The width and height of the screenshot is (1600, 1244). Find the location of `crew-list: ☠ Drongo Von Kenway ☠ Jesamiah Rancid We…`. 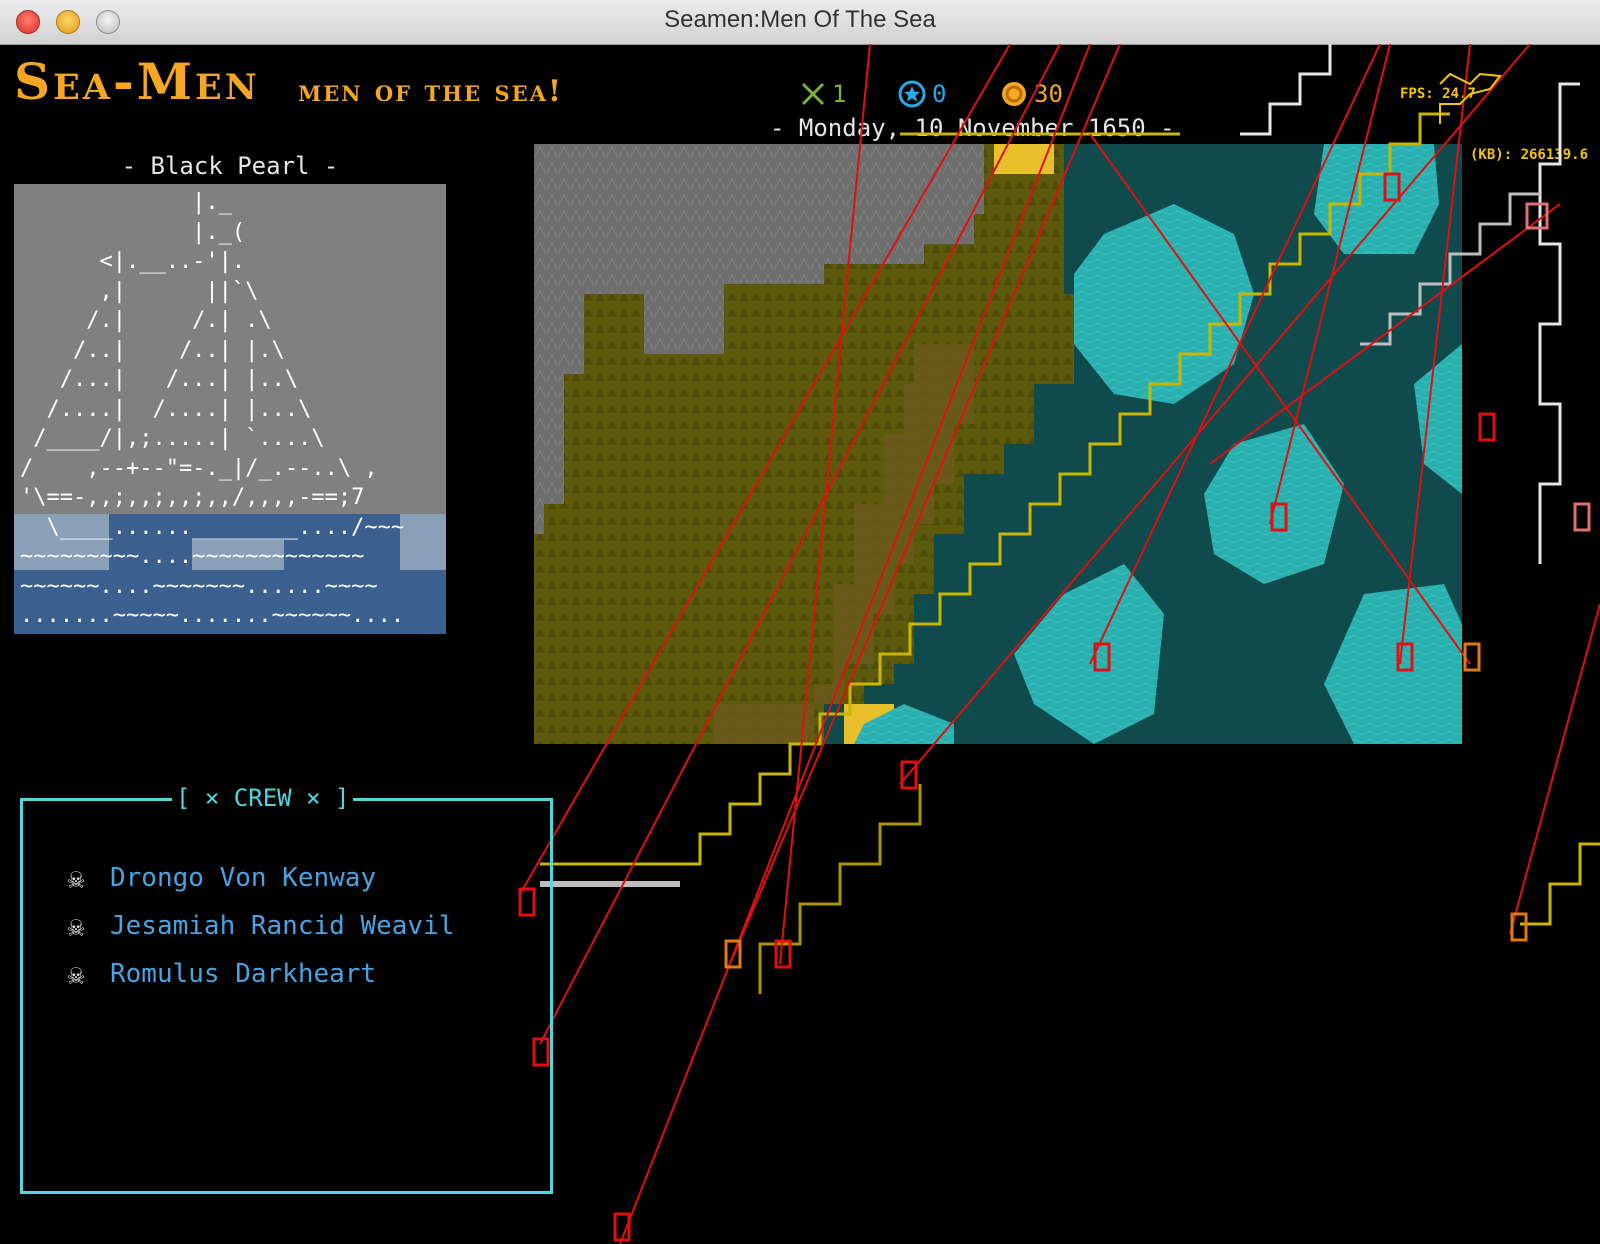

crew-list: ☠ Drongo Von Kenway ☠ Jesamiah Rancid We… is located at coordinates (257, 926).